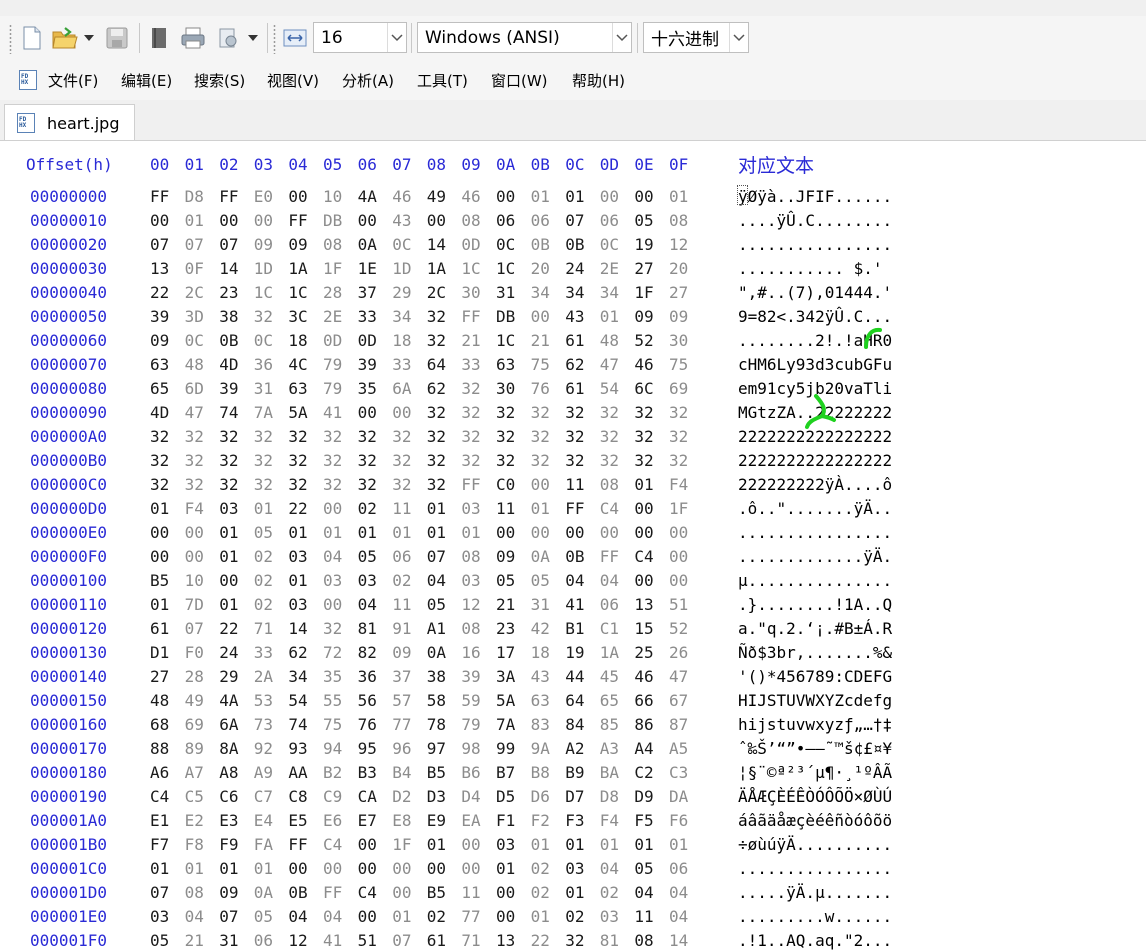 This screenshot has width=1146, height=951. What do you see at coordinates (159, 652) in the screenshot?
I see `hex-byte: D1` at bounding box center [159, 652].